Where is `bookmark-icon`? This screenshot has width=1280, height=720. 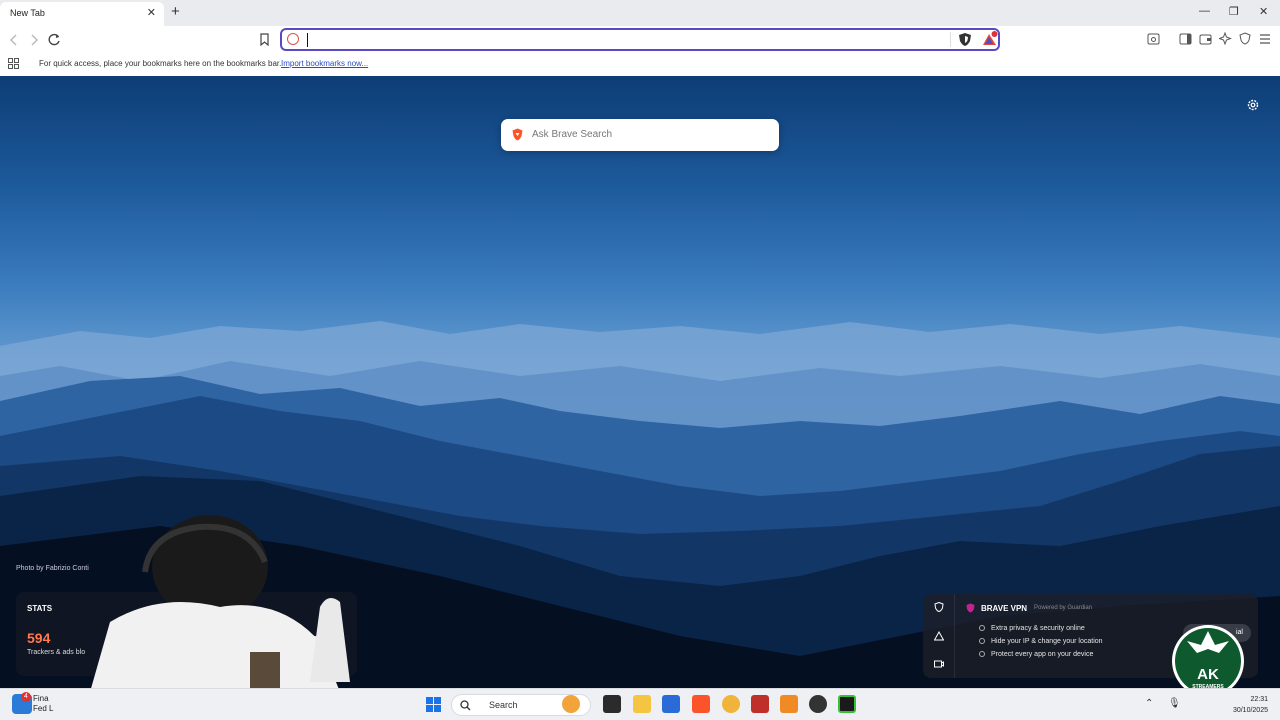 bookmark-icon is located at coordinates (264, 39).